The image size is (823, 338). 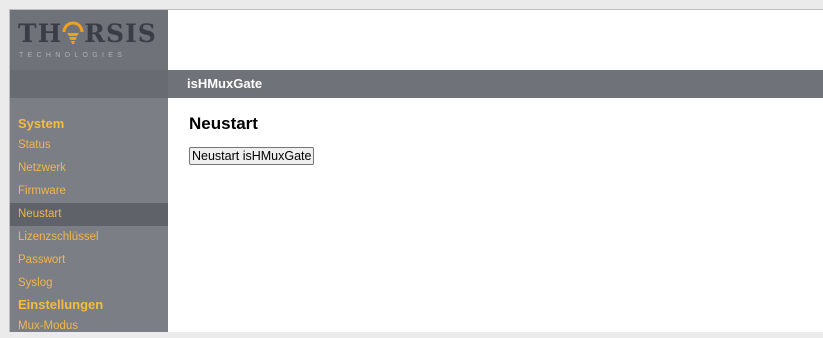 What do you see at coordinates (495, 84) in the screenshot?
I see `page-header: isHMuxGate` at bounding box center [495, 84].